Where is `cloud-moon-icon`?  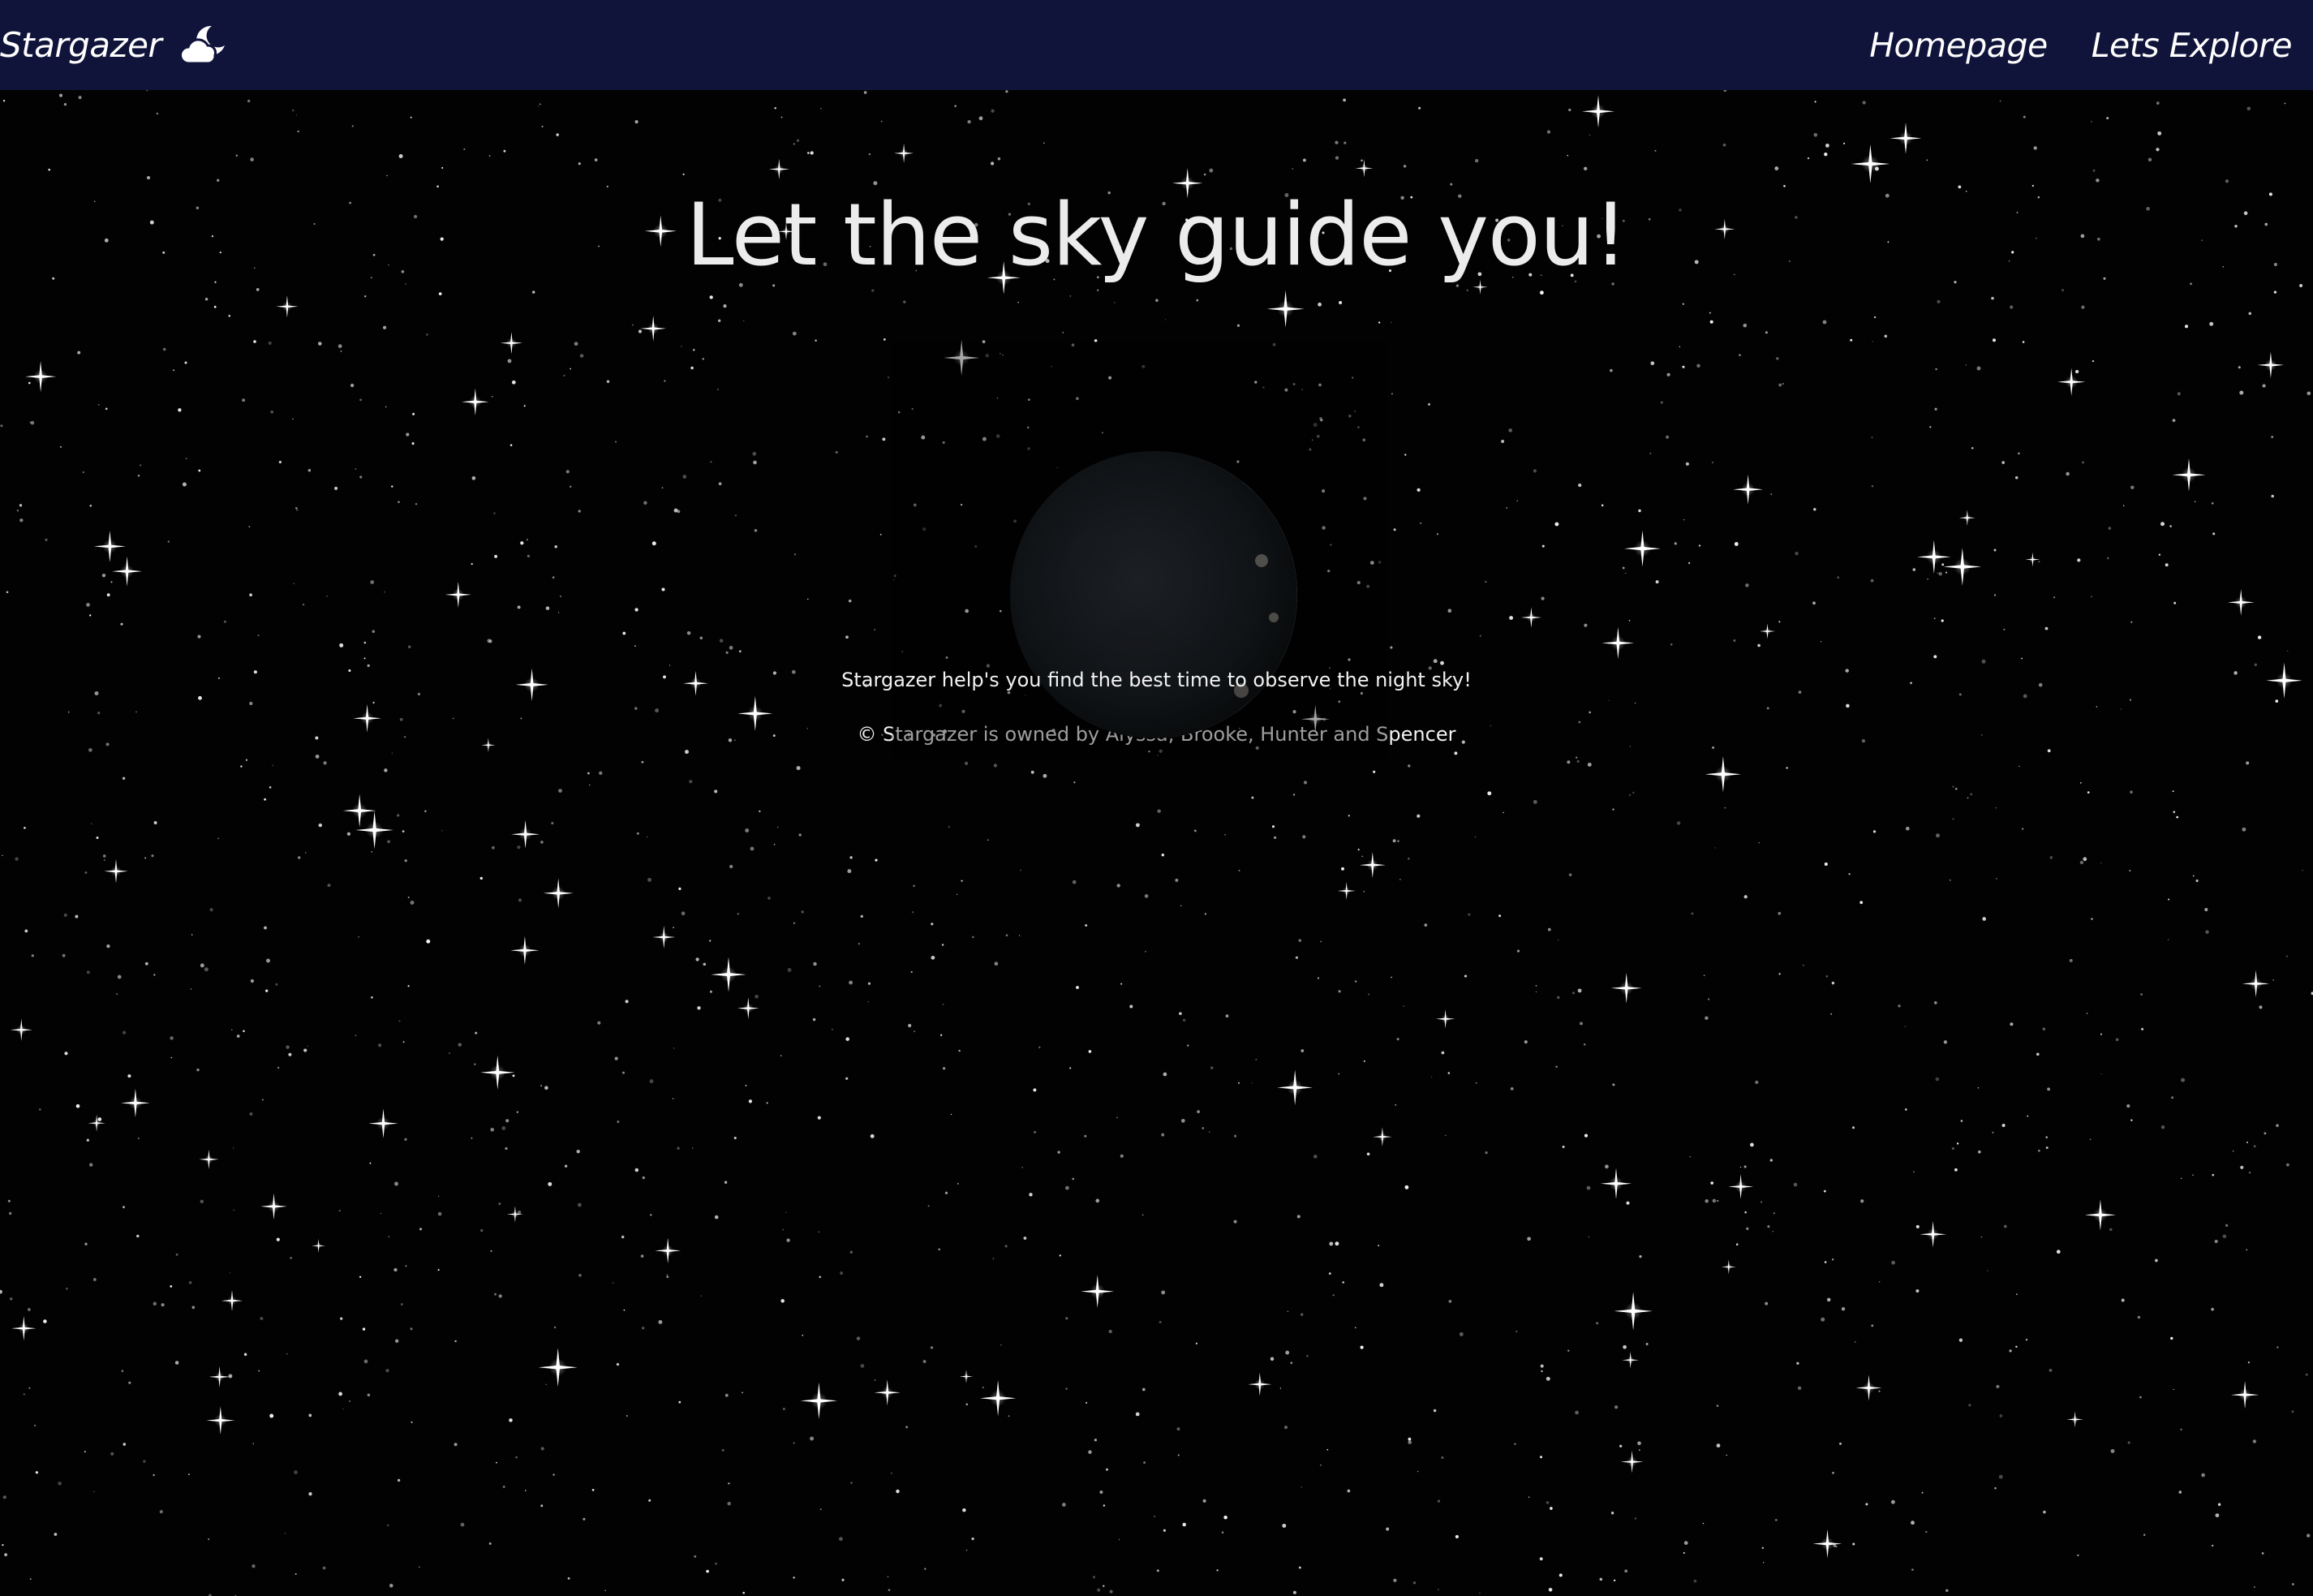 cloud-moon-icon is located at coordinates (202, 44).